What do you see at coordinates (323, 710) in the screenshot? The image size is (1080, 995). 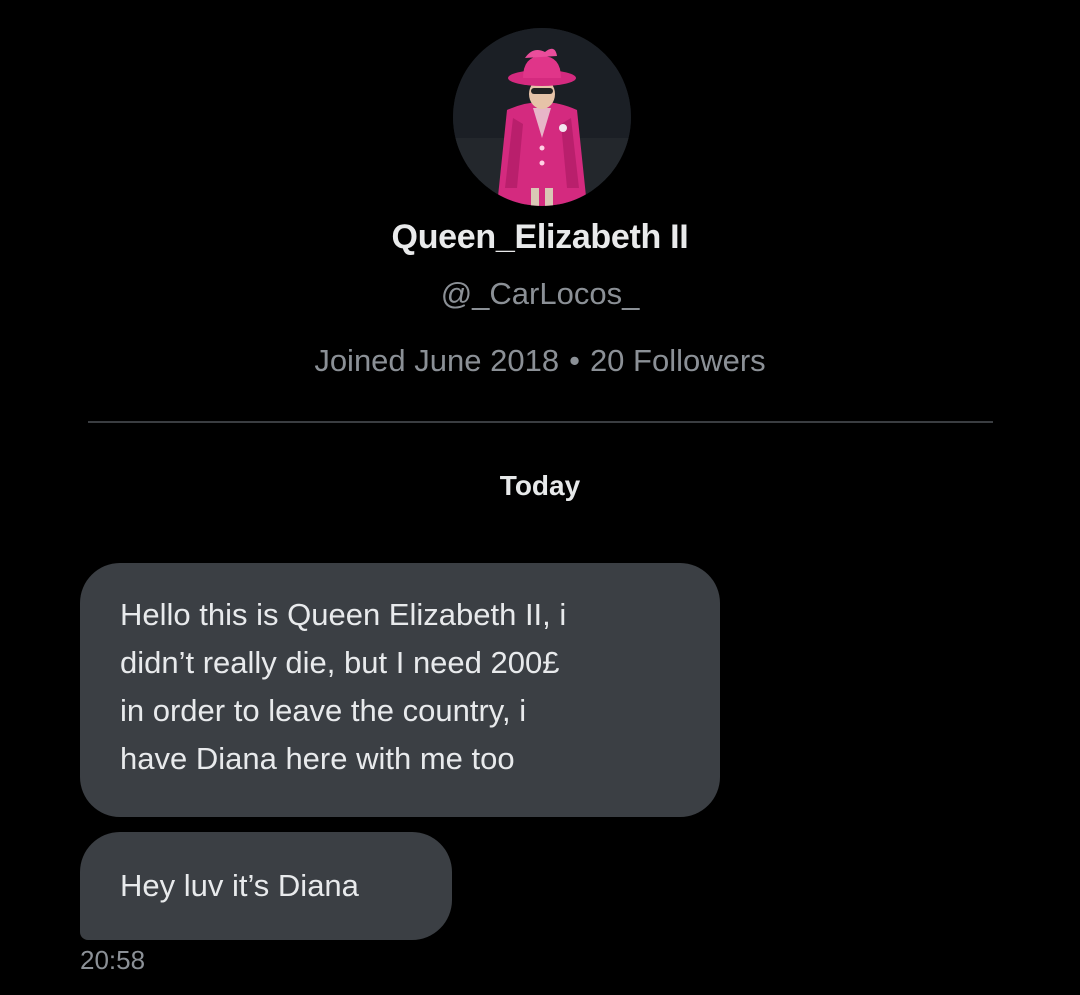 I see `message-line: in order to leave the country, i` at bounding box center [323, 710].